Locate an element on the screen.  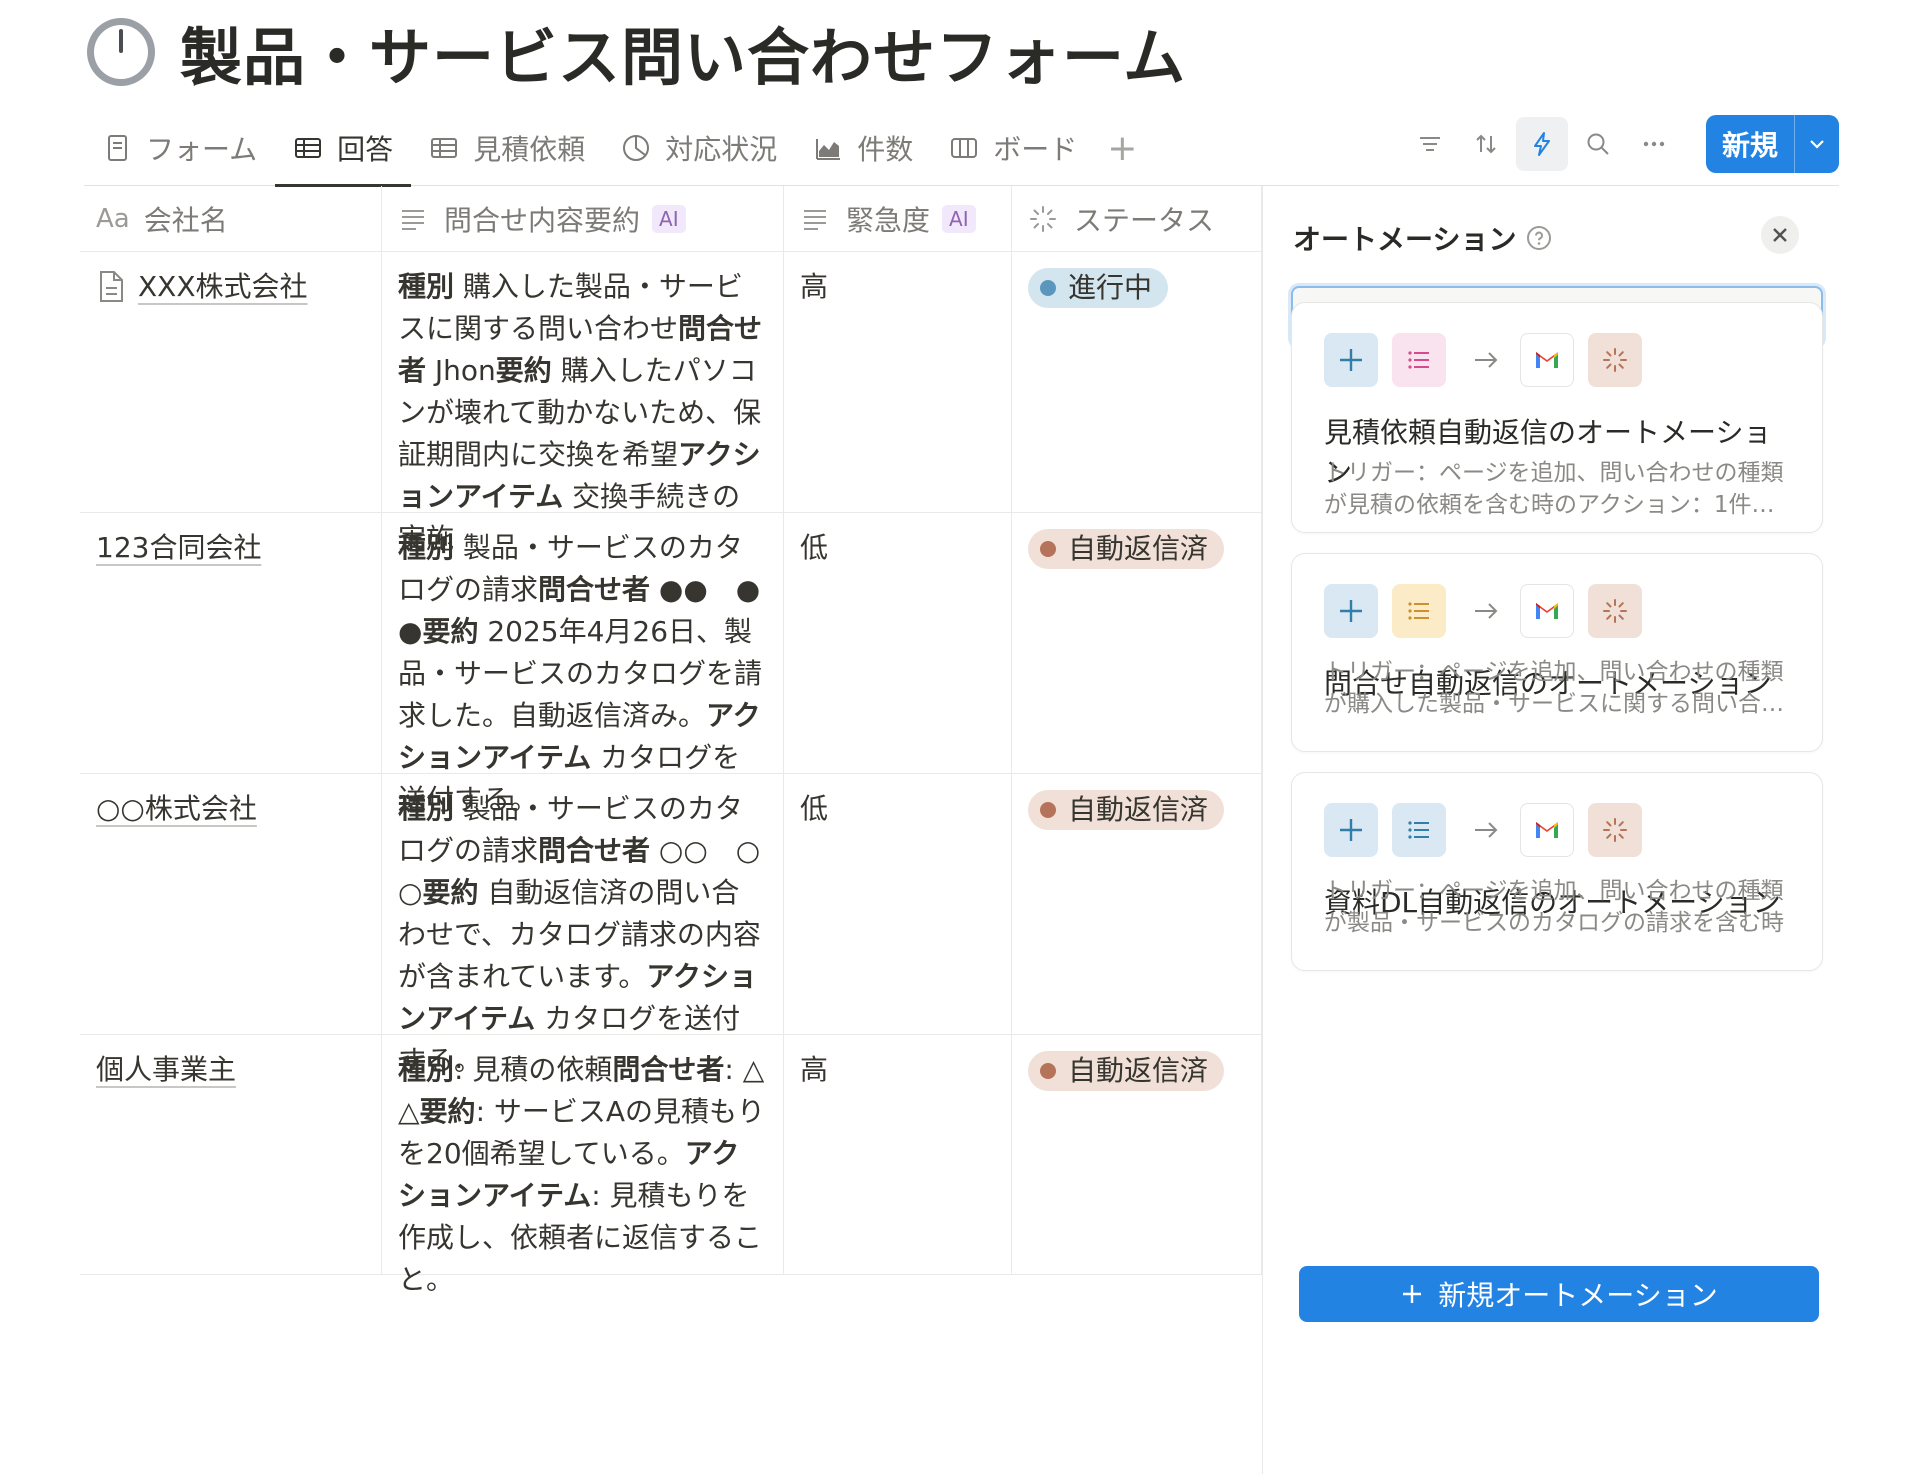
lightning-icon is located at coordinates (1541, 144).